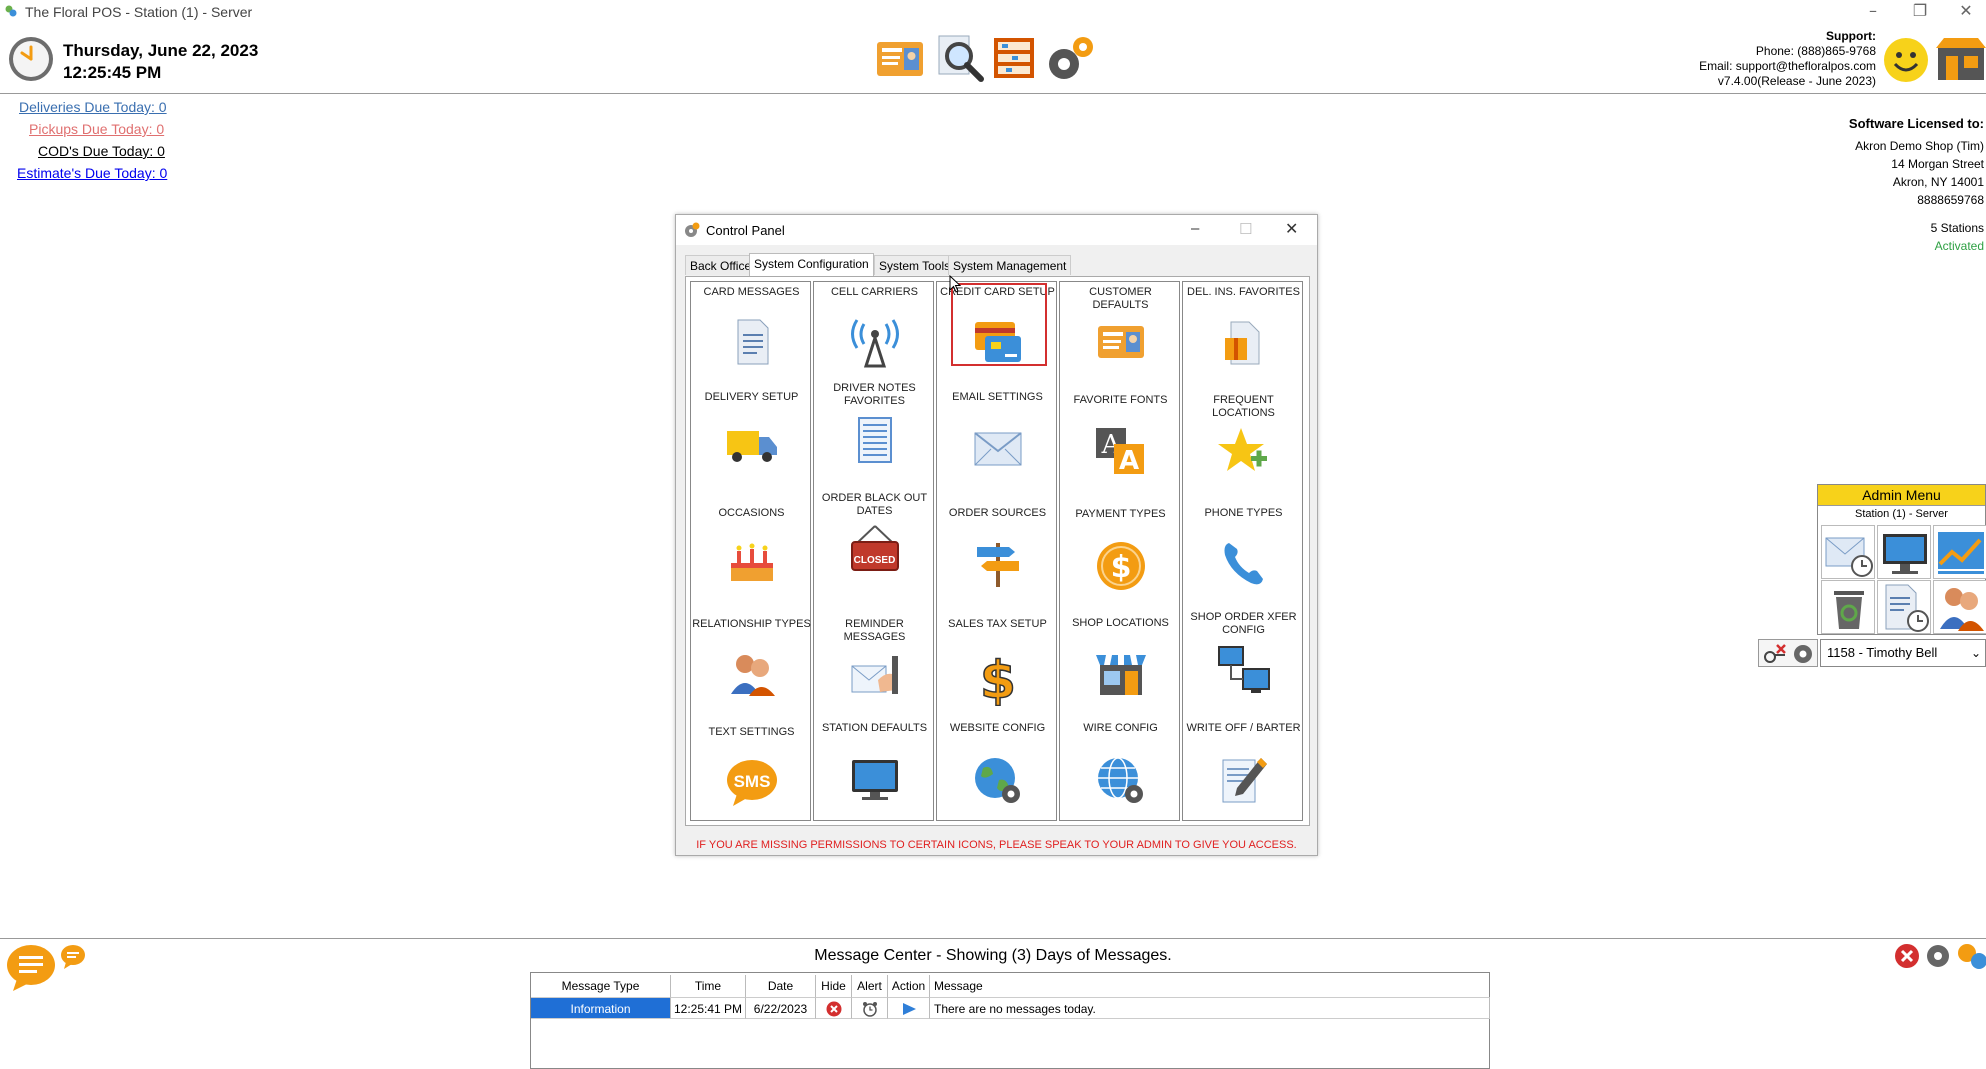 The height and width of the screenshot is (1069, 1986). What do you see at coordinates (1957, 228) in the screenshot?
I see `license-stations: 5 Stations` at bounding box center [1957, 228].